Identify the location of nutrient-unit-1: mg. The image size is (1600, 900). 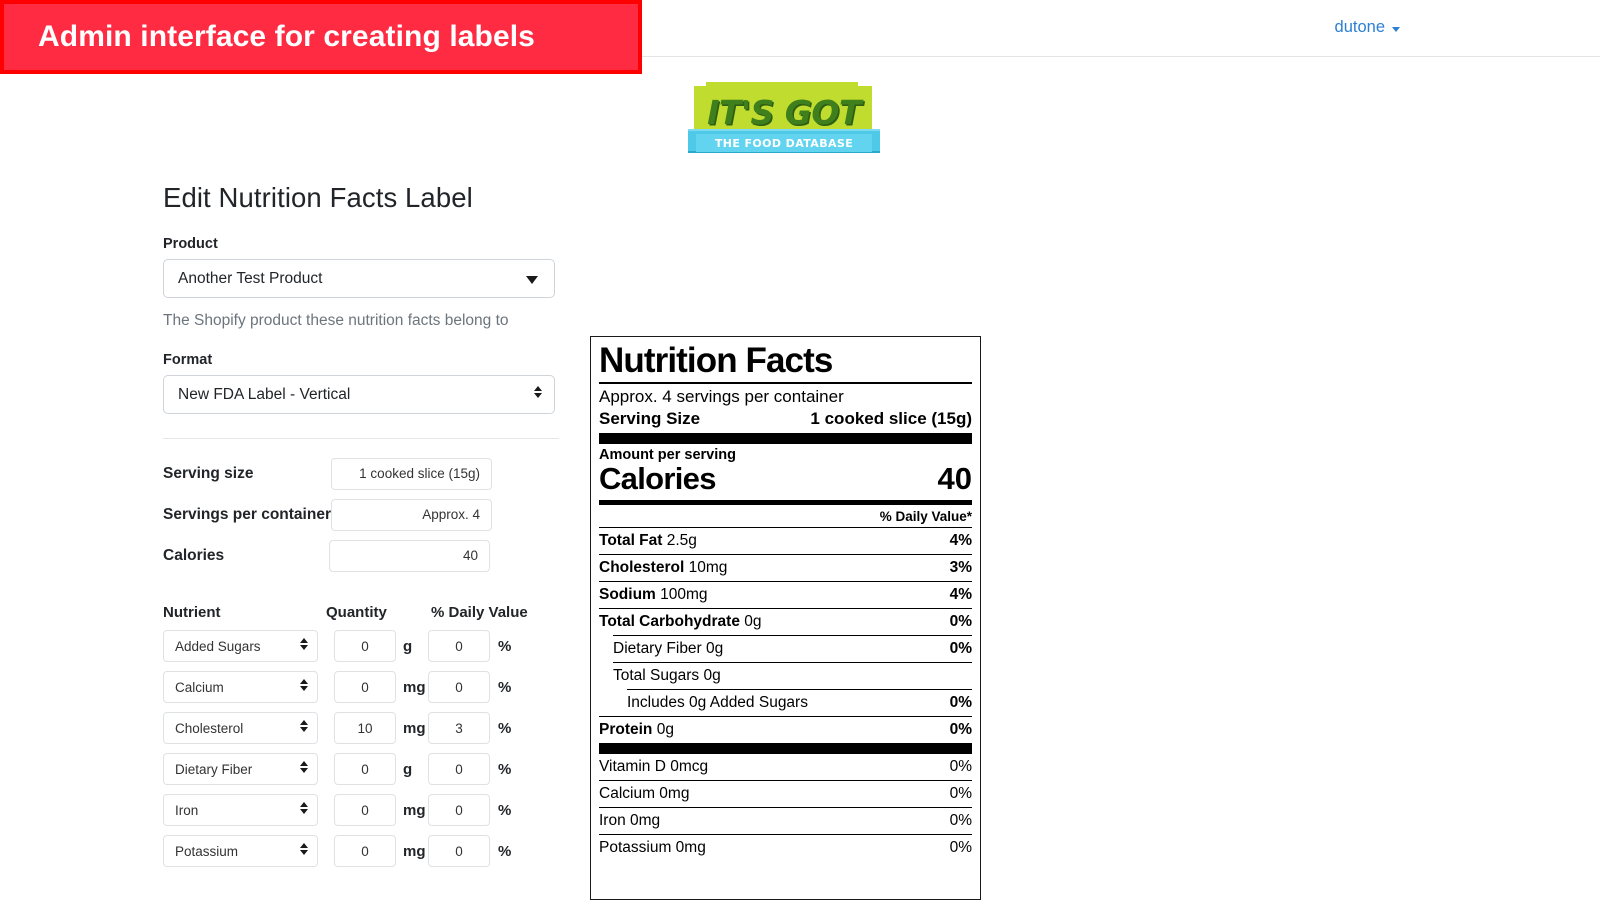
(414, 687).